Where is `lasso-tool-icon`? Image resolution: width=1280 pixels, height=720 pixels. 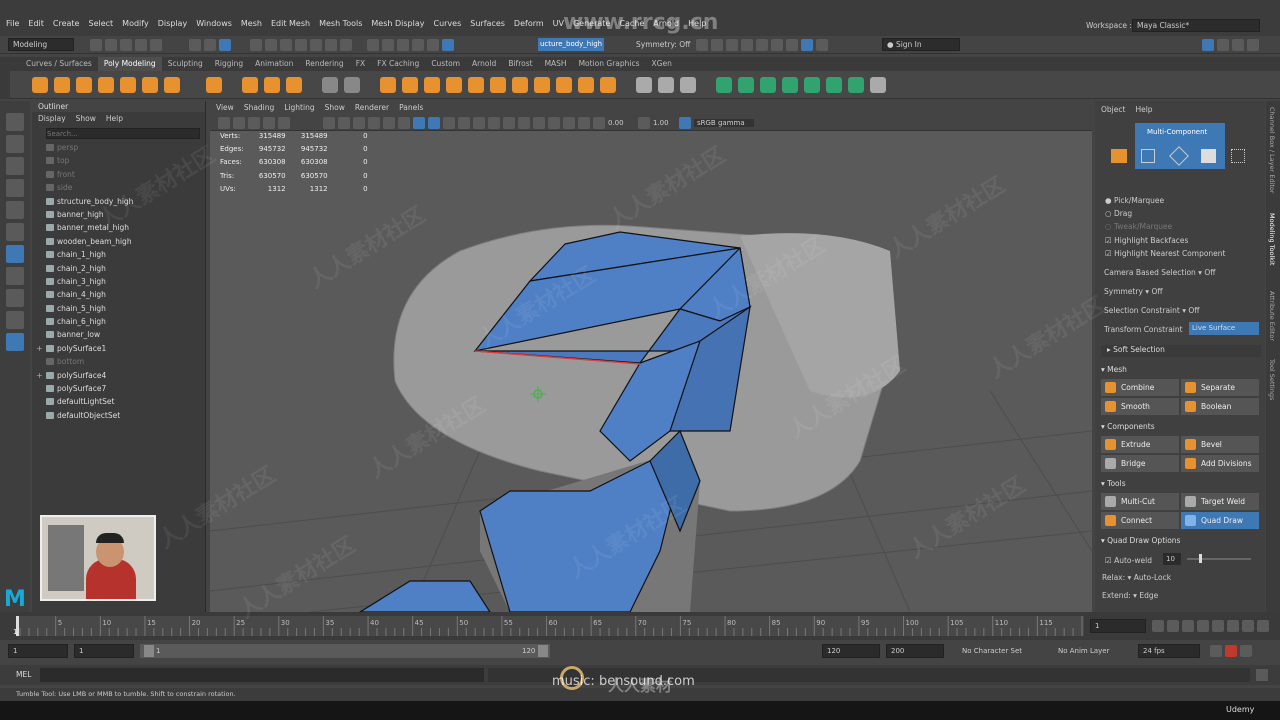 lasso-tool-icon is located at coordinates (15, 144).